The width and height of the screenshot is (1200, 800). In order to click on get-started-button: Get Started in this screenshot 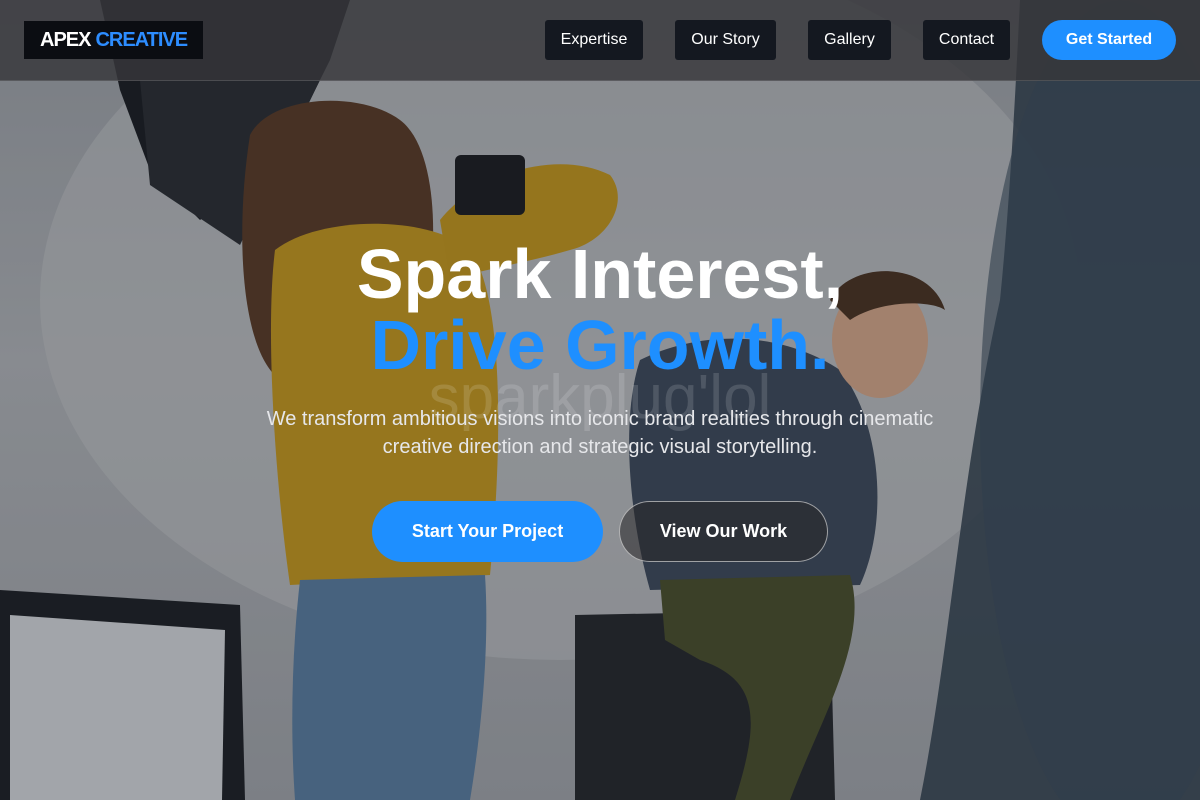, I will do `click(1109, 40)`.